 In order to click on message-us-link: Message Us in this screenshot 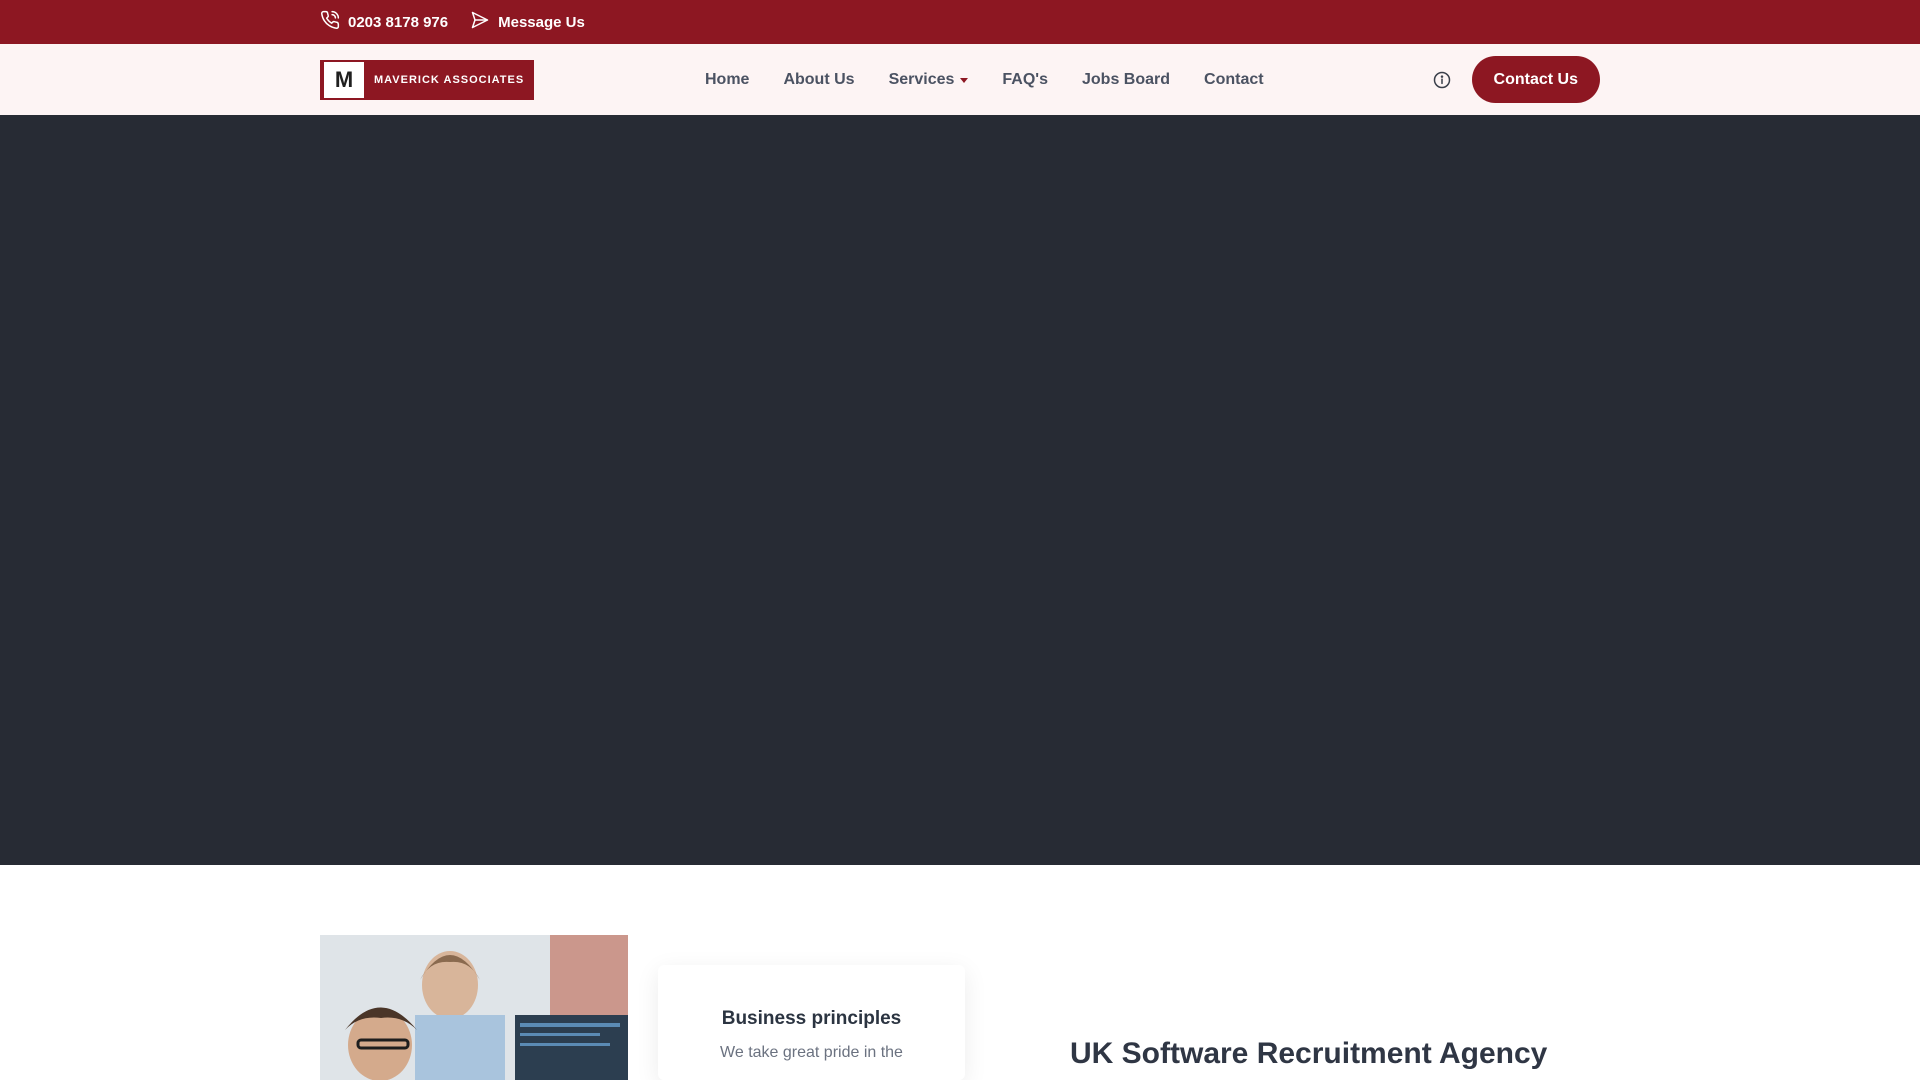, I will do `click(527, 22)`.